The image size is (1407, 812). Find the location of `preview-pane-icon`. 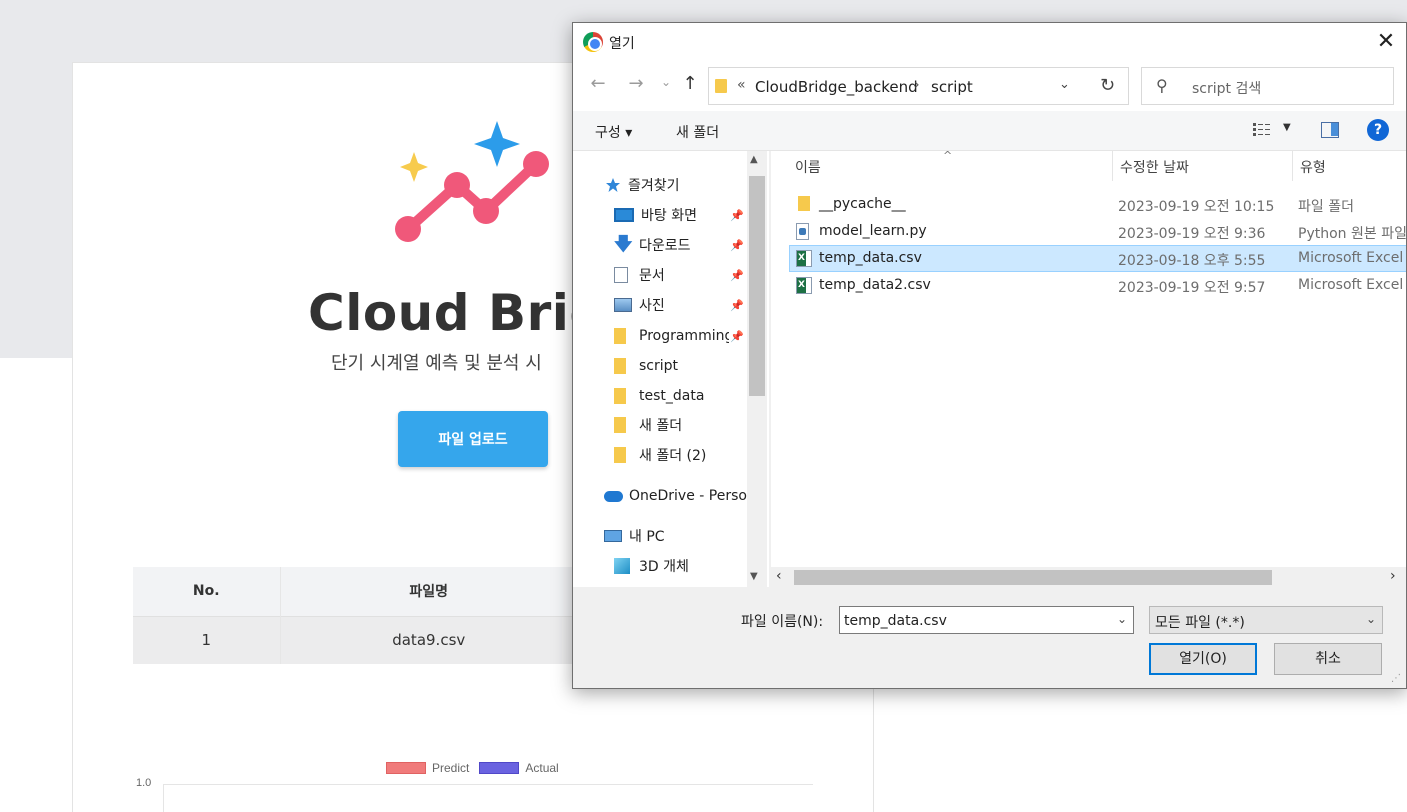

preview-pane-icon is located at coordinates (1330, 130).